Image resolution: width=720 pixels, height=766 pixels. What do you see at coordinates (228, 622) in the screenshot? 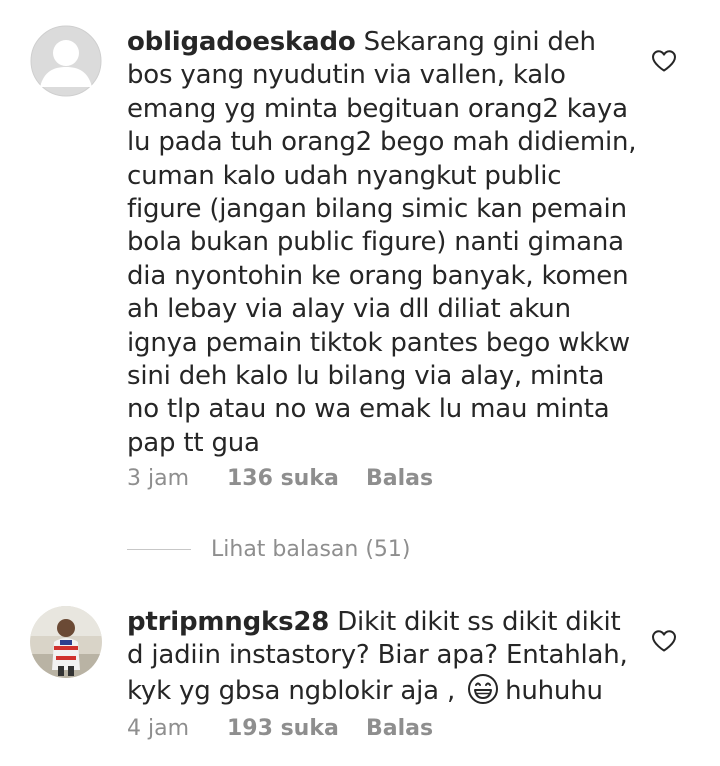
I see `username: ptripmngks28` at bounding box center [228, 622].